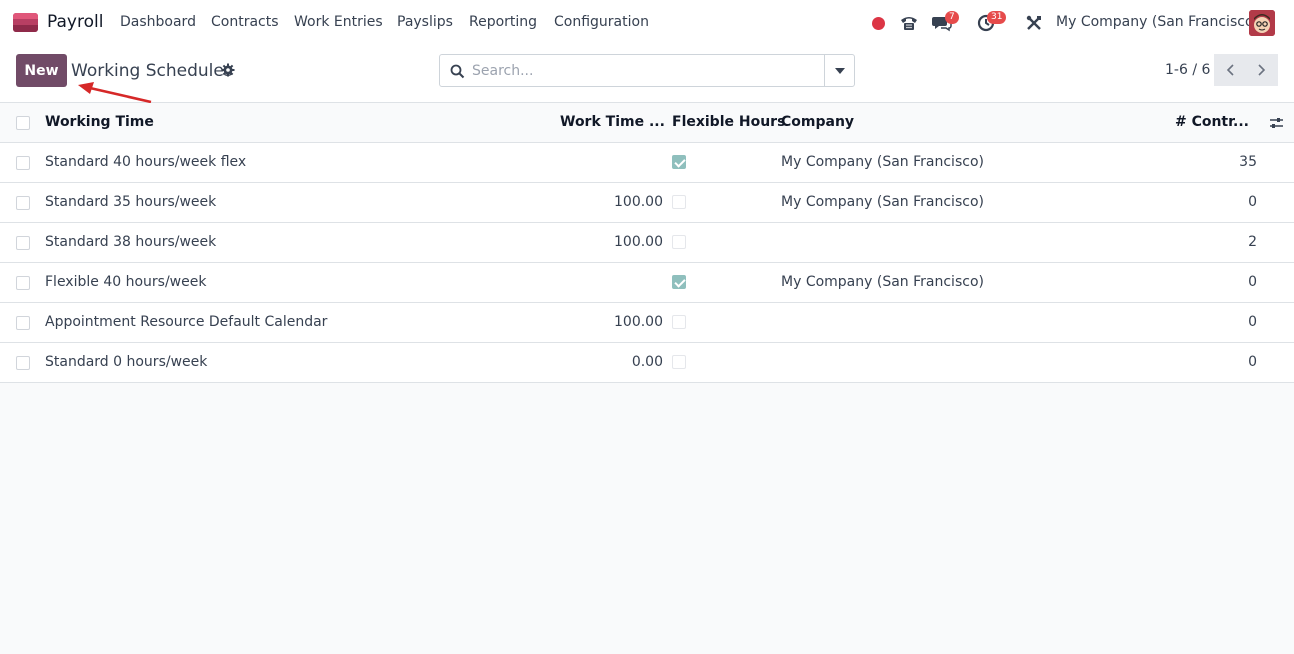  Describe the element at coordinates (126, 362) in the screenshot. I see `cell-working-time: Standard 0 hours/week` at that location.